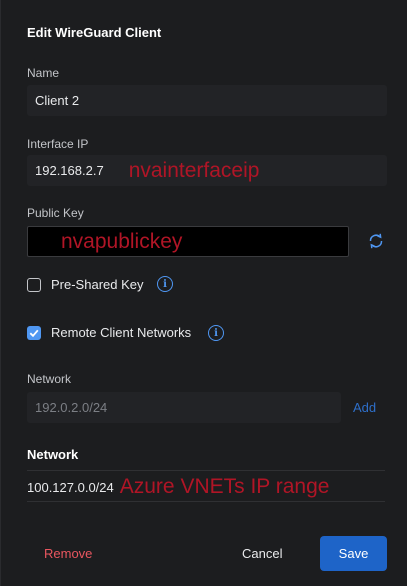 The width and height of the screenshot is (407, 586). Describe the element at coordinates (68, 553) in the screenshot. I see `remove-button: Remove` at that location.